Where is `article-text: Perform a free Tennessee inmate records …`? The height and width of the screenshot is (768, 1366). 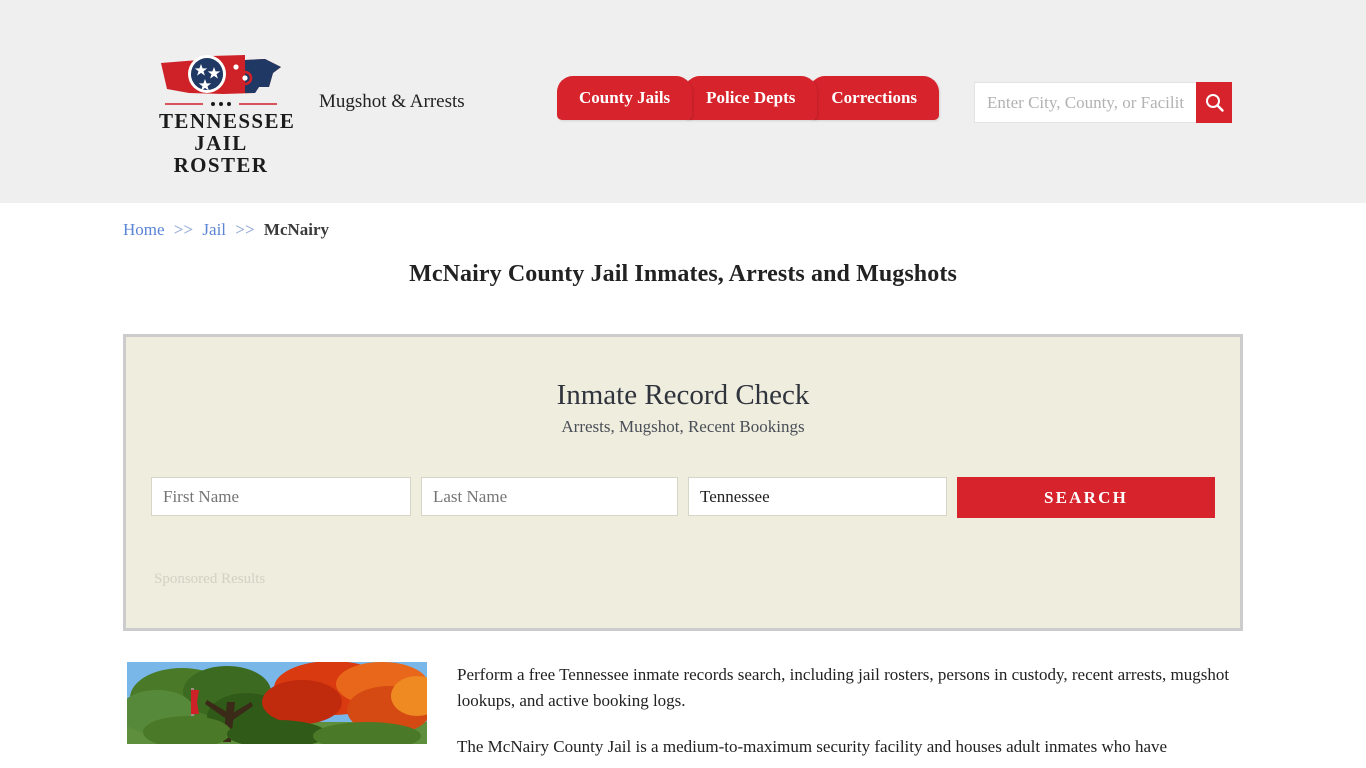
article-text: Perform a free Tennessee inmate records … is located at coordinates (847, 715).